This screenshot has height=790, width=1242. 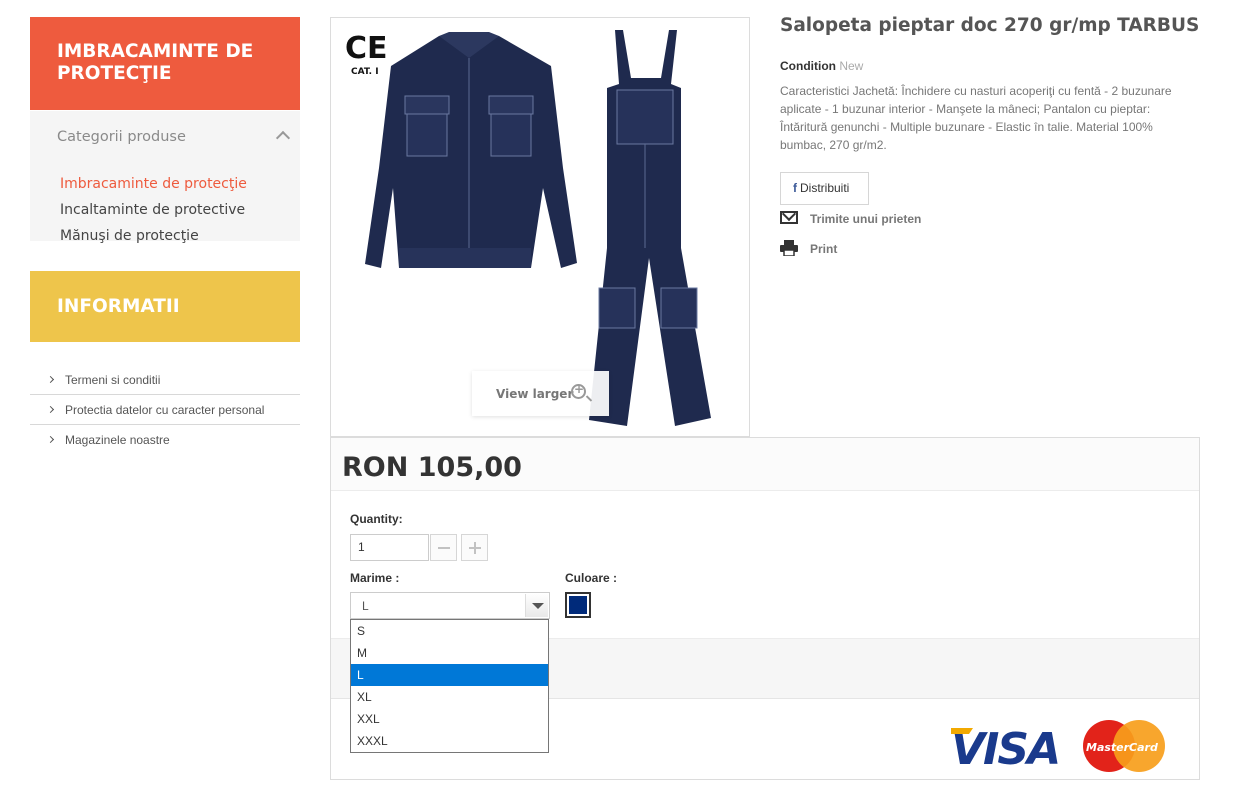 I want to click on product-price: RON 105,00, so click(x=432, y=467).